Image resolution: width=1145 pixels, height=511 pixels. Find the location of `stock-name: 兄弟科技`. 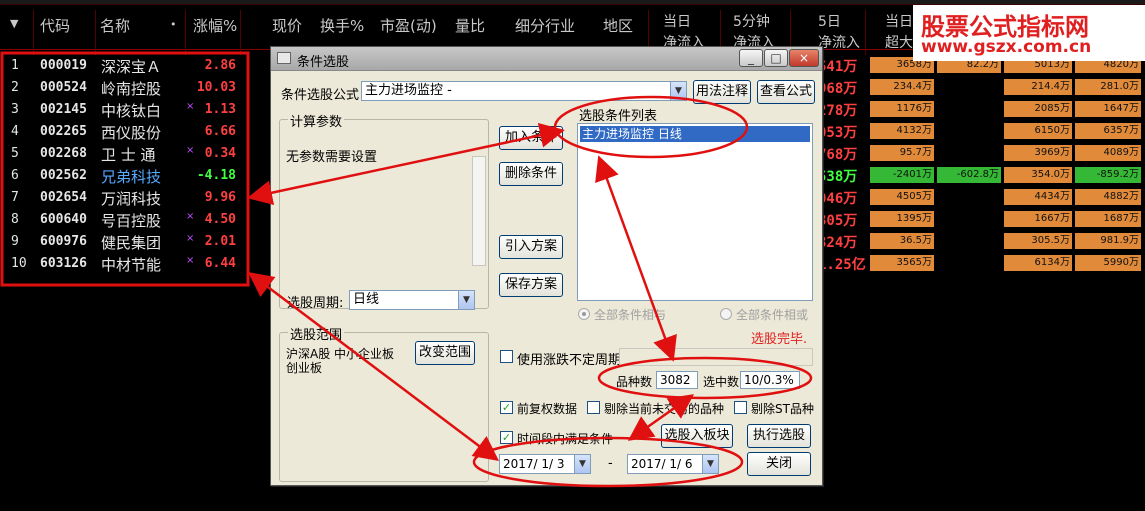

stock-name: 兄弟科技 is located at coordinates (131, 176).